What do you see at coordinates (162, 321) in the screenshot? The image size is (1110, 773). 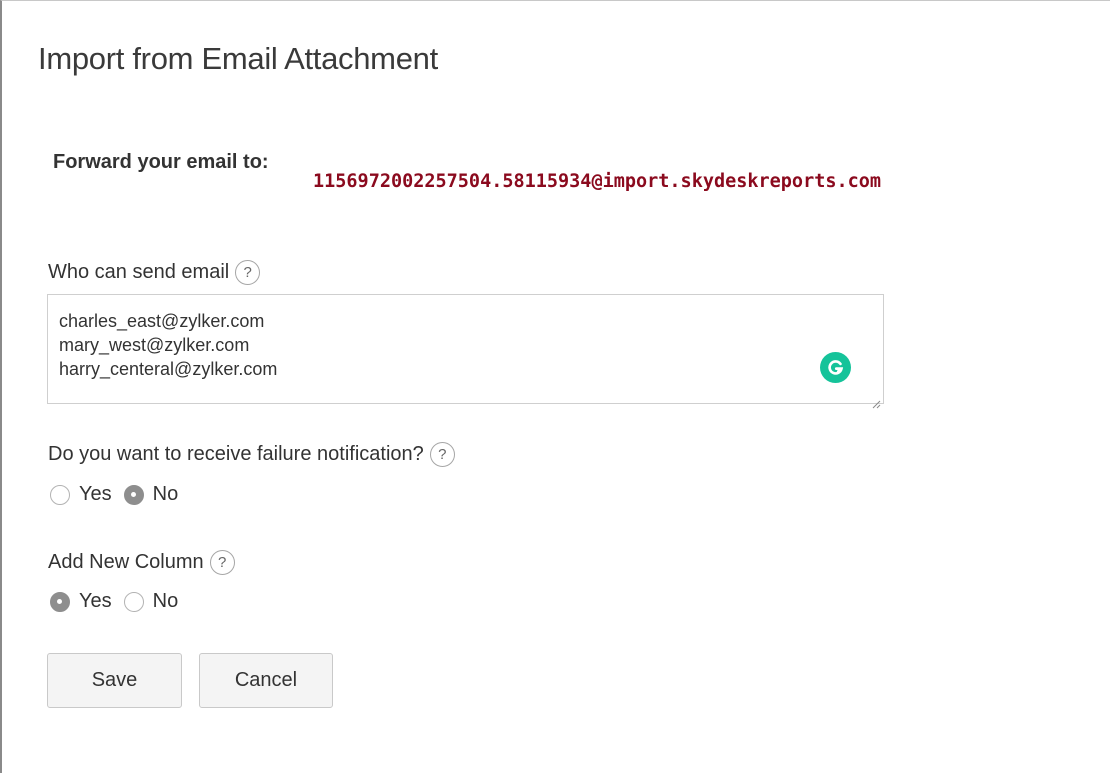 I see `sender-email: charles_east@zylker.com` at bounding box center [162, 321].